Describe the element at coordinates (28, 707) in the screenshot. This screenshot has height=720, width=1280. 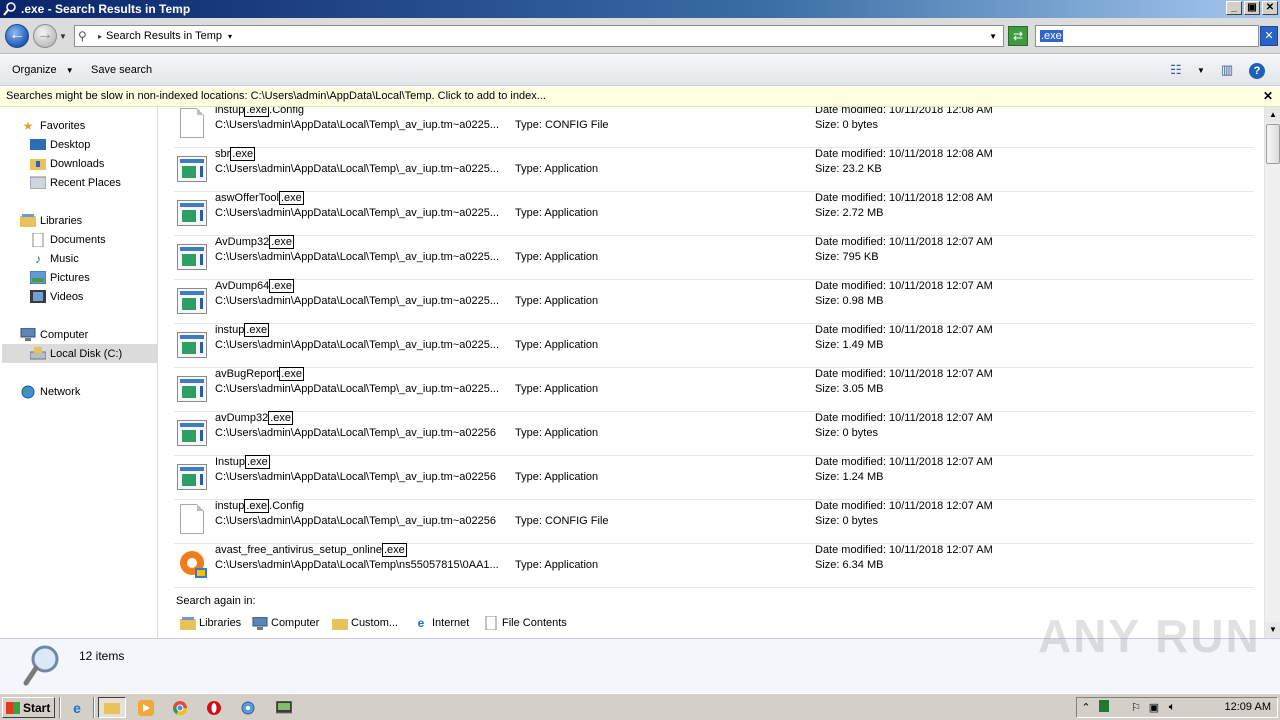
I see `start-button: Start` at that location.